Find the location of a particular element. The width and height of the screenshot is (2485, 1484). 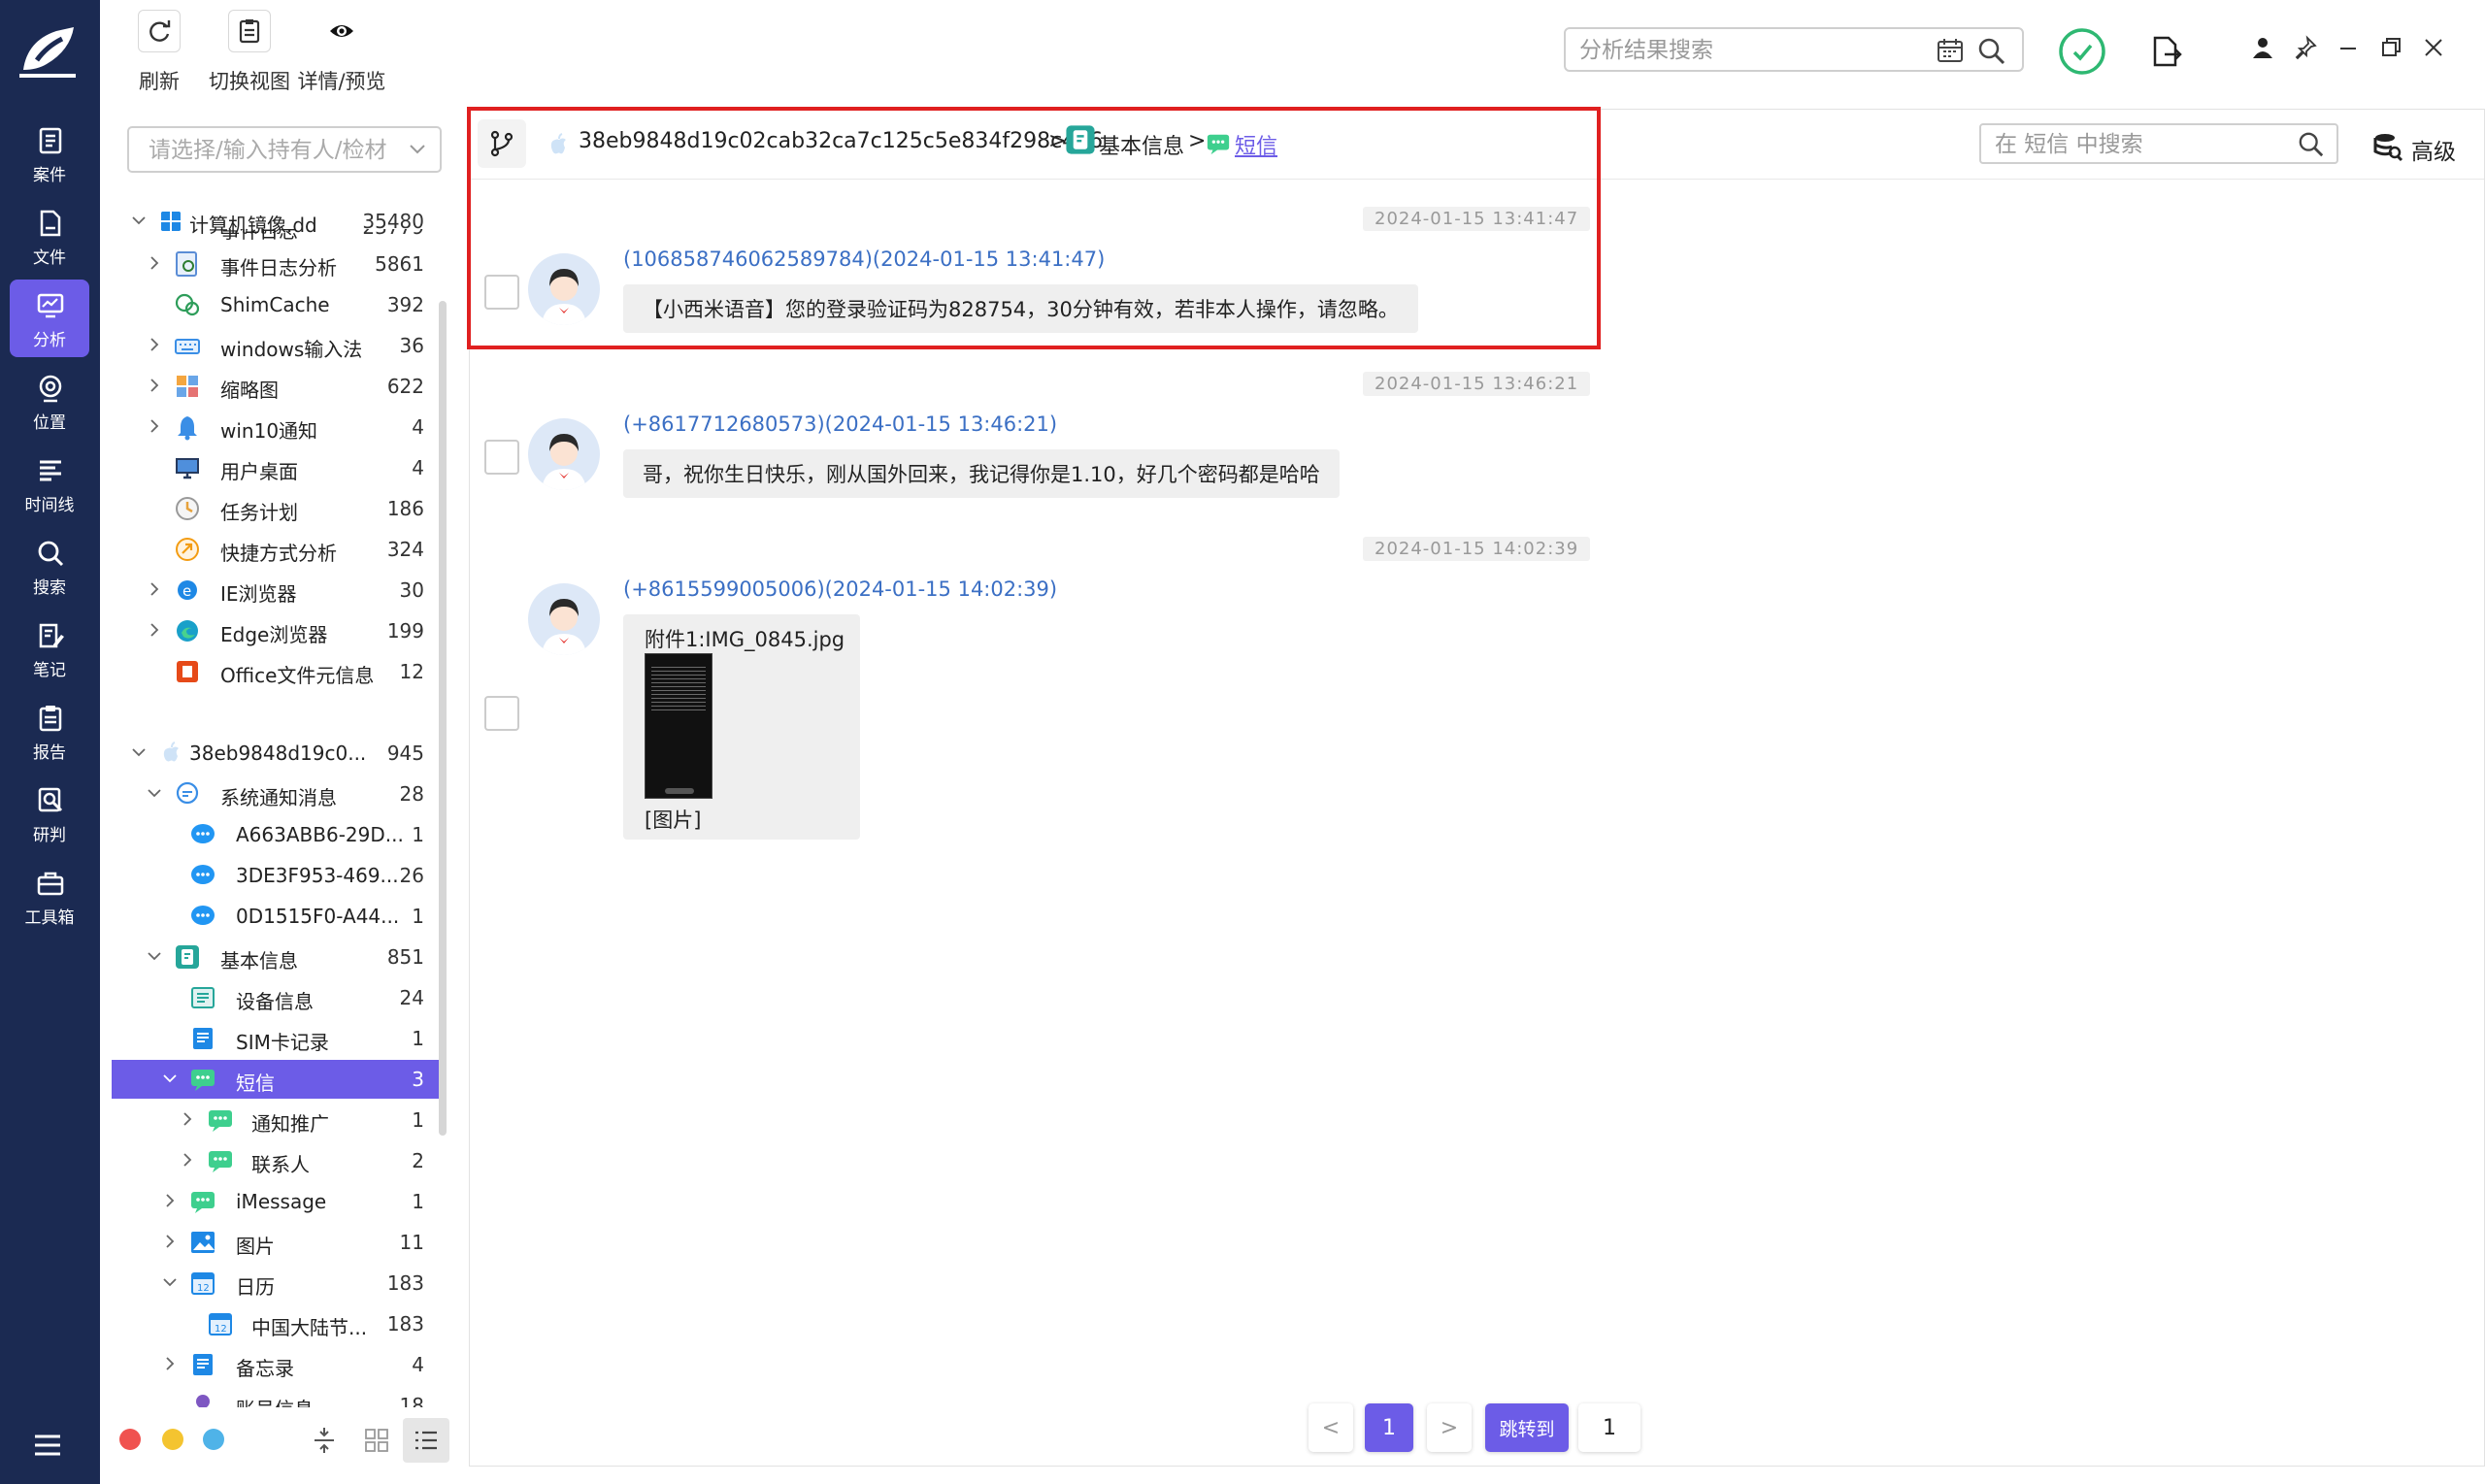

menu-icon is located at coordinates (47, 1445).